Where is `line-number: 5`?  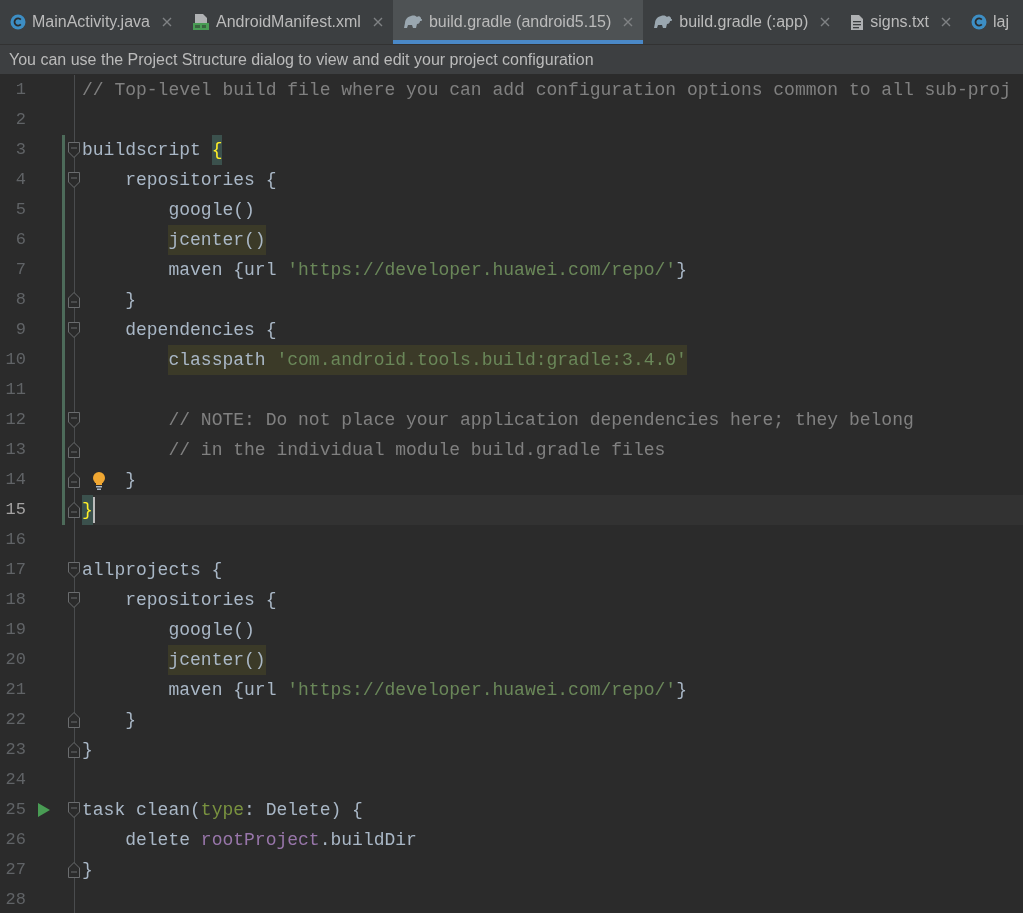
line-number: 5 is located at coordinates (20, 210).